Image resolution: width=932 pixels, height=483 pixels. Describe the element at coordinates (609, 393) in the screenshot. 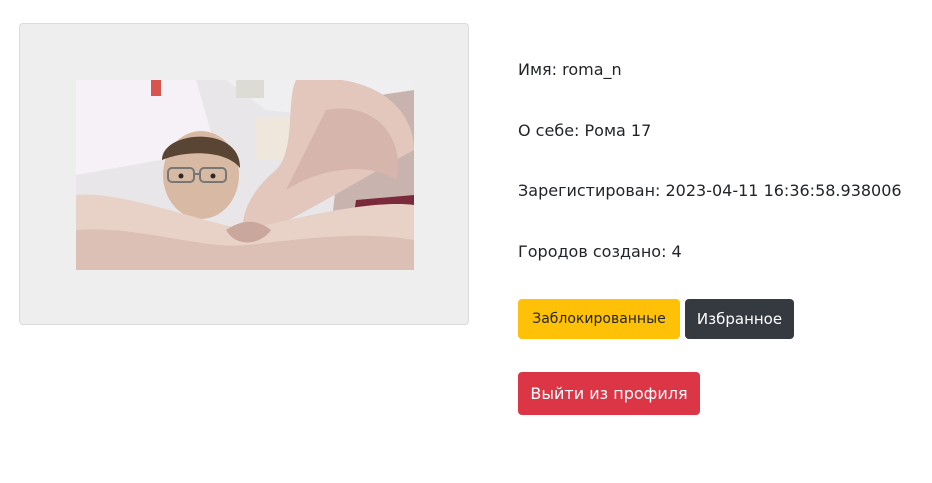

I see `logout-button: Выйти из профиля` at that location.